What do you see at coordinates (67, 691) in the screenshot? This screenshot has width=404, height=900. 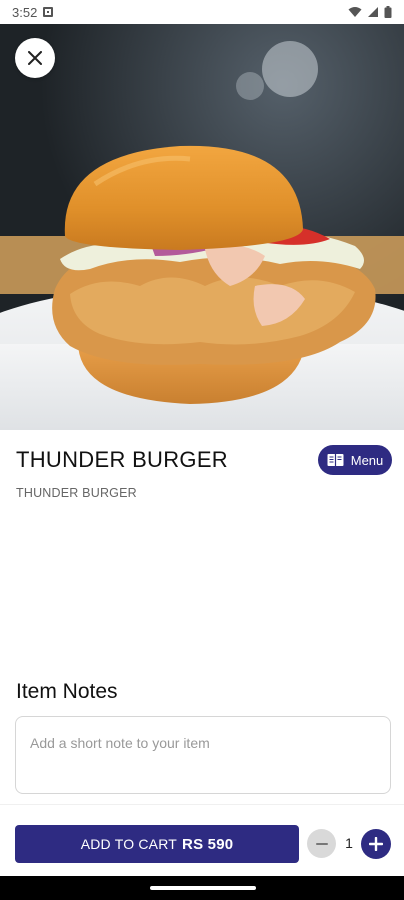 I see `item-notes-title: Item Notes` at bounding box center [67, 691].